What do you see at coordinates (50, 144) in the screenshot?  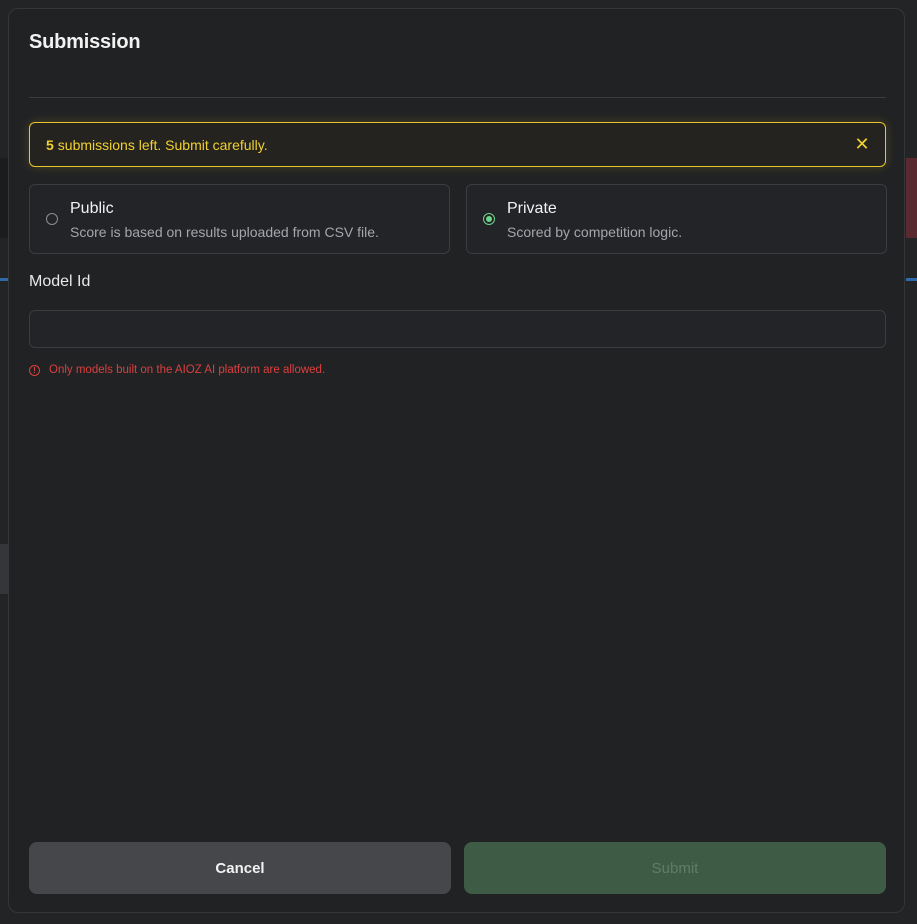 I see `submissions-count: 5` at bounding box center [50, 144].